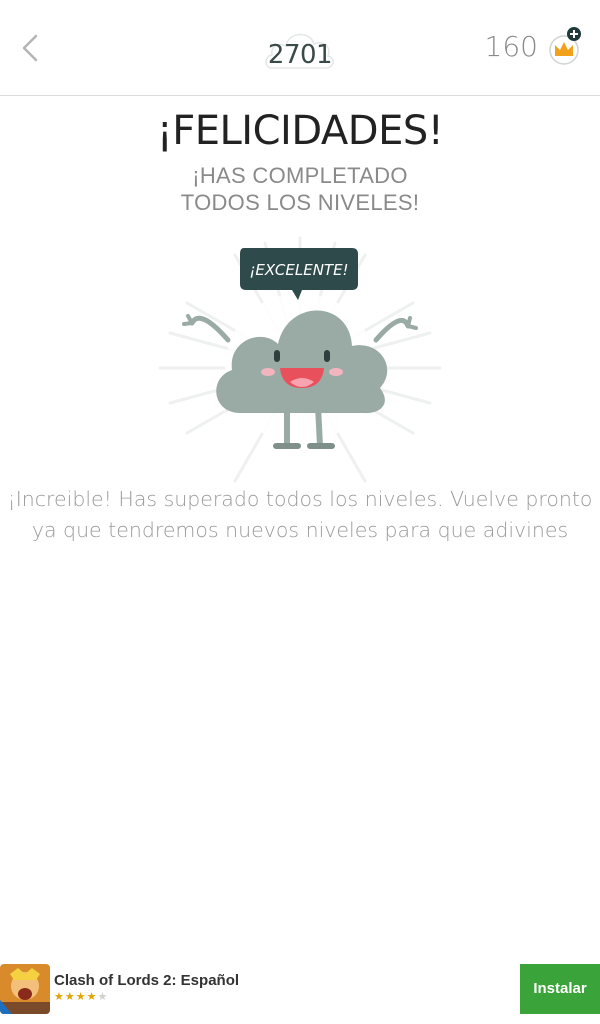  Describe the element at coordinates (147, 980) in the screenshot. I see `ad-app-name: Clash of Lords 2: Español` at that location.